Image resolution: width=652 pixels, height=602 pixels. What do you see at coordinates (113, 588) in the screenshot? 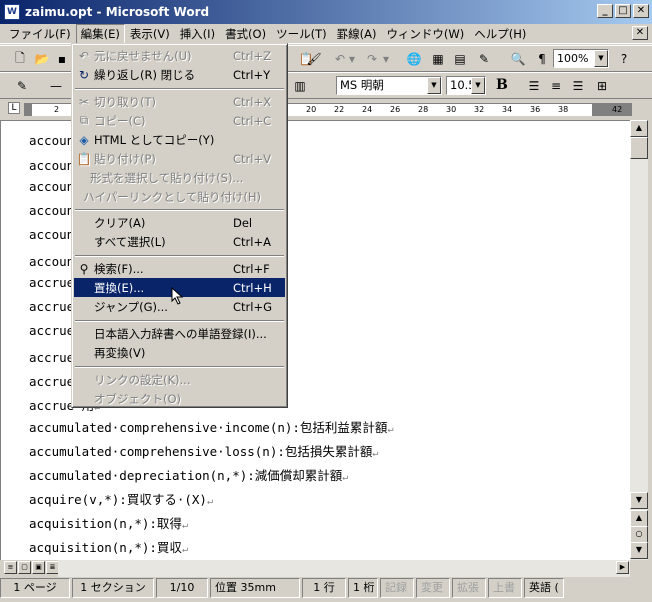
I see `status-section: 1 セクション` at bounding box center [113, 588].